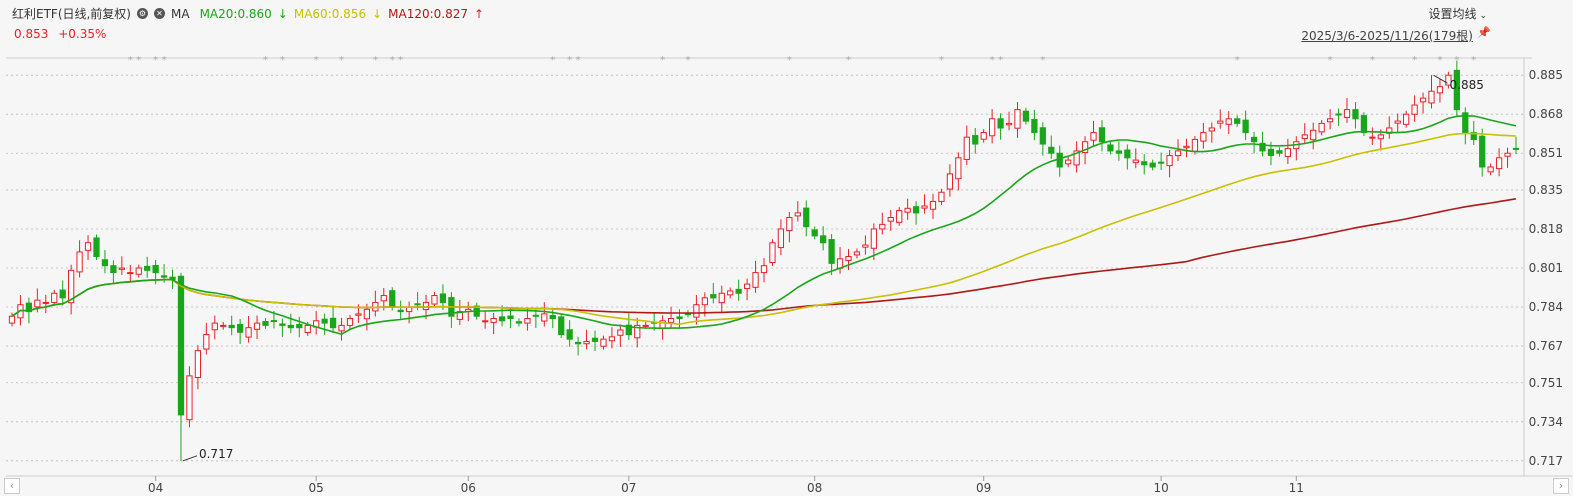  What do you see at coordinates (1546, 229) in the screenshot?
I see `y-tick-label: 0.818` at bounding box center [1546, 229].